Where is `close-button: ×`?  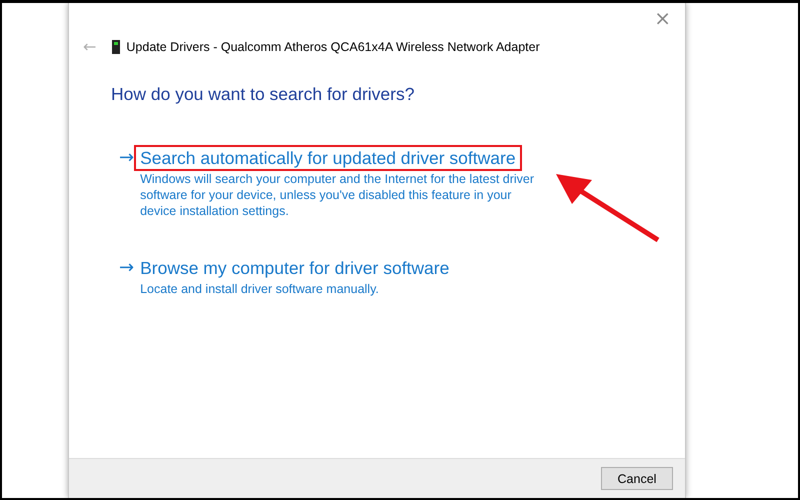 close-button: × is located at coordinates (662, 18).